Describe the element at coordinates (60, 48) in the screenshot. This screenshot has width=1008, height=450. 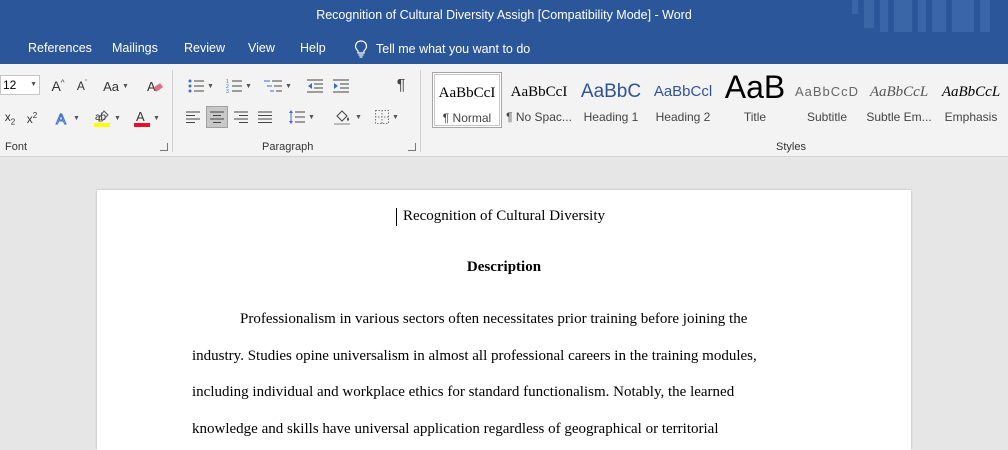
I see `tab-references: References` at that location.